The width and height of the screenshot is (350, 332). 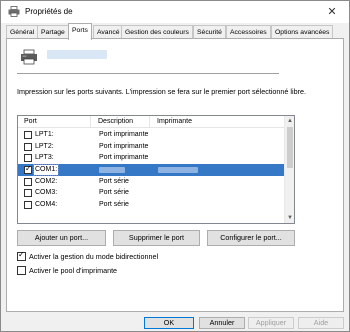 I want to click on ports-list-header: Port Description Imprimante, so click(x=151, y=122).